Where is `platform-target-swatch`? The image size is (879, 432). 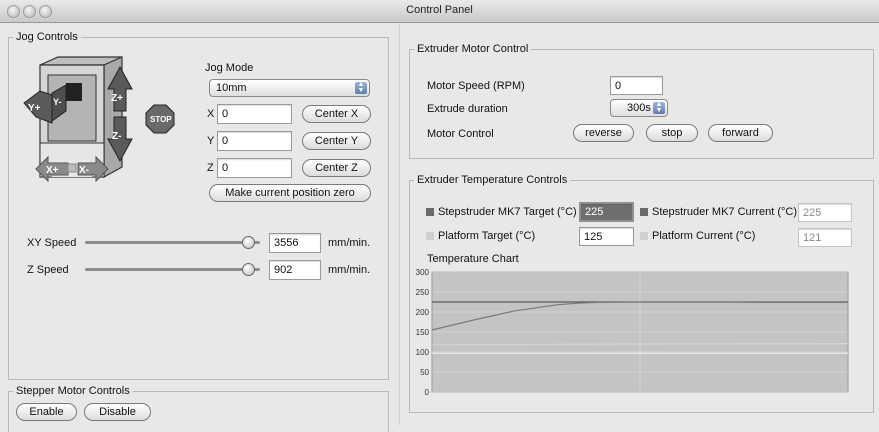 platform-target-swatch is located at coordinates (430, 236).